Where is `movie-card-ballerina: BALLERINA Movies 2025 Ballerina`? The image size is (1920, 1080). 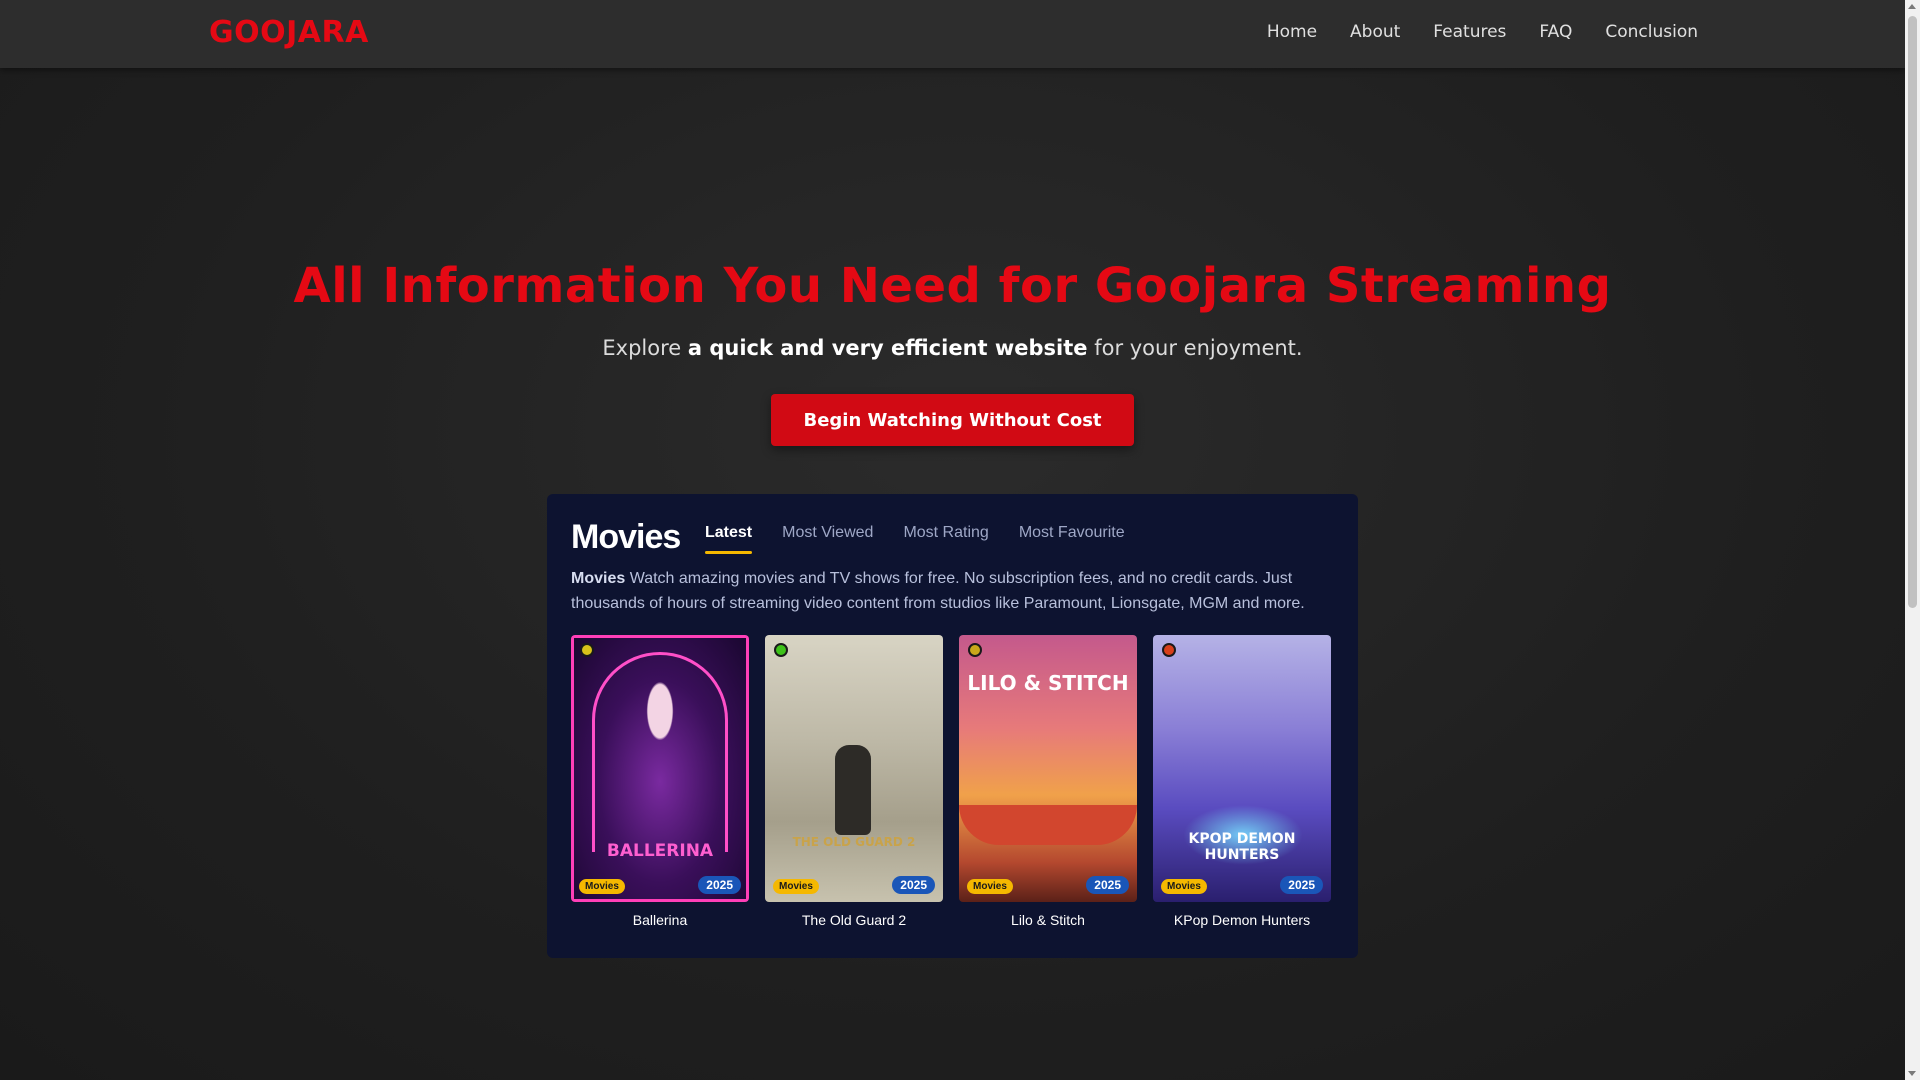 movie-card-ballerina: BALLERINA Movies 2025 Ballerina is located at coordinates (660, 781).